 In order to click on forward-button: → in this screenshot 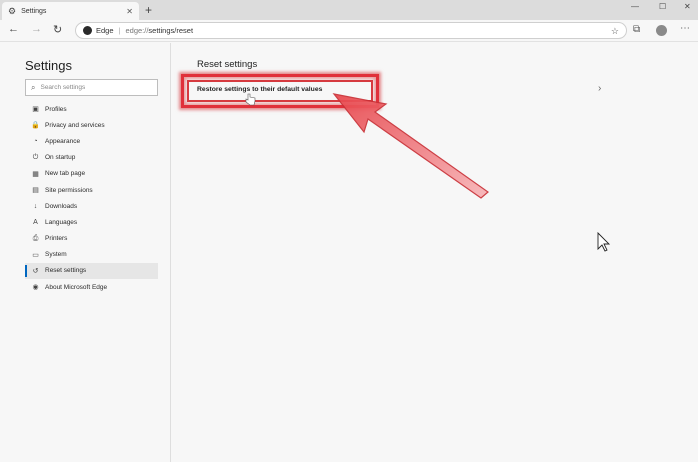, I will do `click(36, 29)`.